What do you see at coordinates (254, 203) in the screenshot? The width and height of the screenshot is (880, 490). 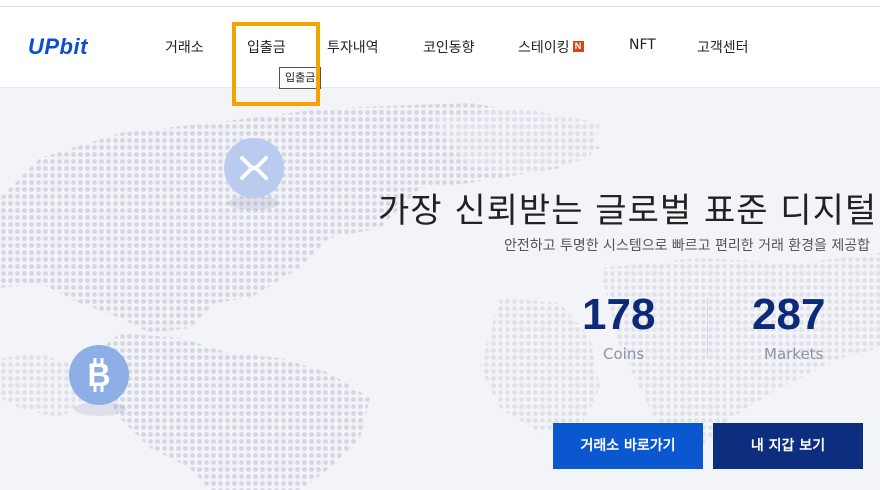 I see `xrp-coin-shadow` at bounding box center [254, 203].